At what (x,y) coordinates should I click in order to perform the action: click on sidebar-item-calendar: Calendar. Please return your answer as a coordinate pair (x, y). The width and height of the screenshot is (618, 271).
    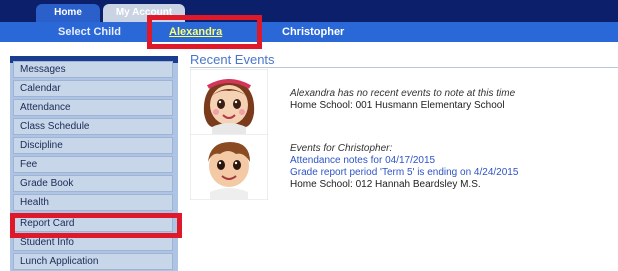
    Looking at the image, I should click on (93, 88).